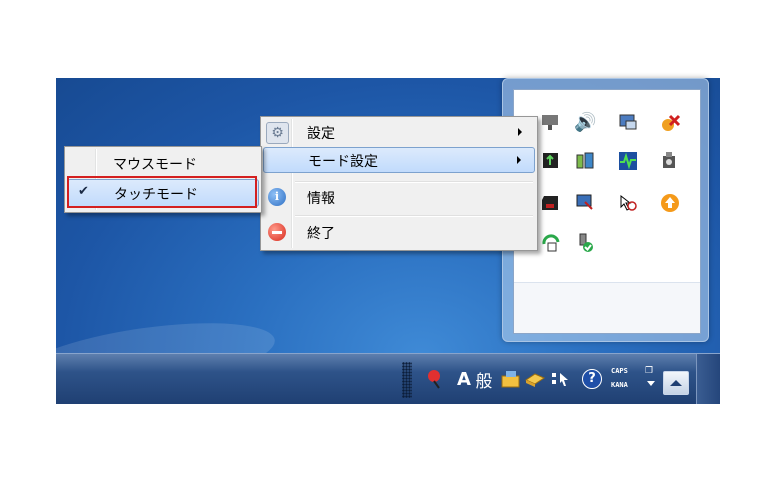 The height and width of the screenshot is (480, 776). What do you see at coordinates (585, 123) in the screenshot?
I see `volume-icon: 🔊` at bounding box center [585, 123].